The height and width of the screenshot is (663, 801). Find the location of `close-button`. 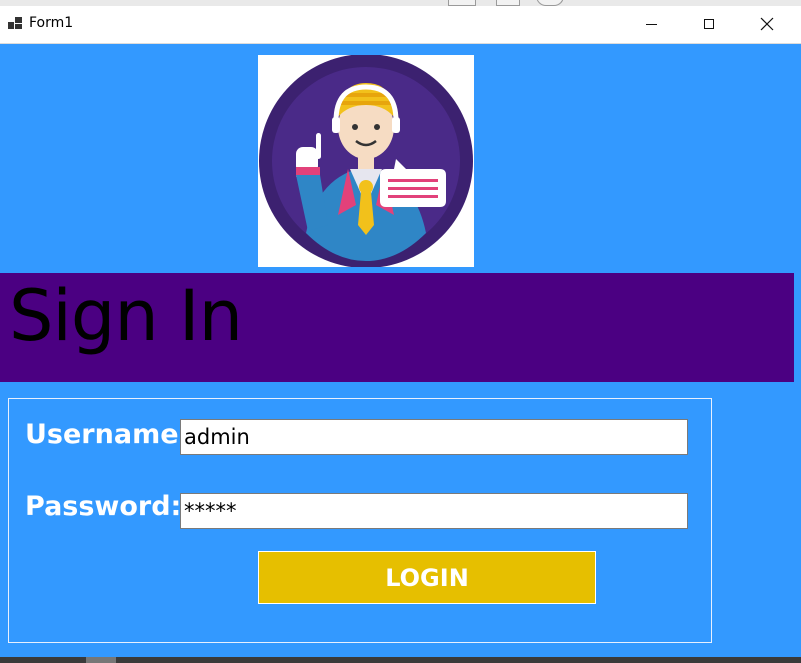

close-button is located at coordinates (767, 24).